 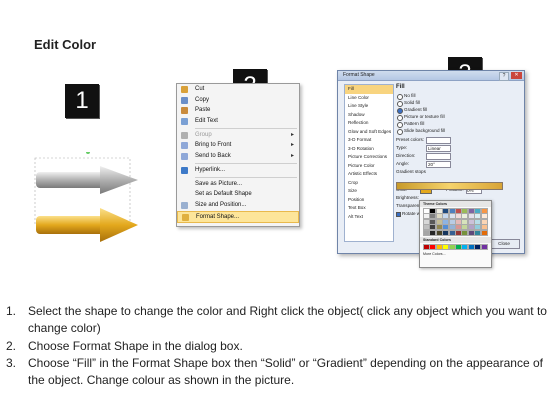 What do you see at coordinates (504, 76) in the screenshot?
I see `help-button: ?` at bounding box center [504, 76].